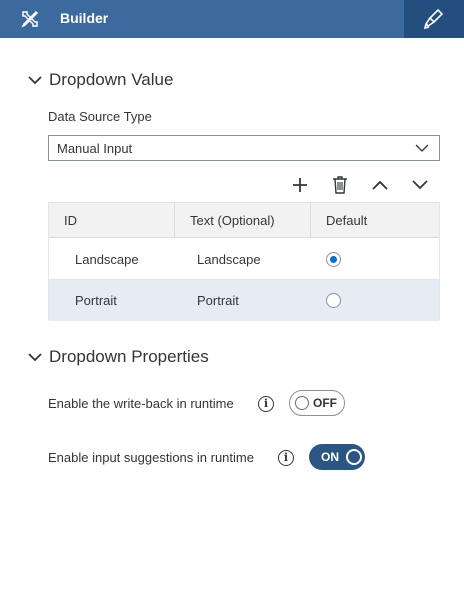 The image size is (464, 607). What do you see at coordinates (151, 457) in the screenshot?
I see `suggestions-label: Enable input suggestions in runtime` at bounding box center [151, 457].